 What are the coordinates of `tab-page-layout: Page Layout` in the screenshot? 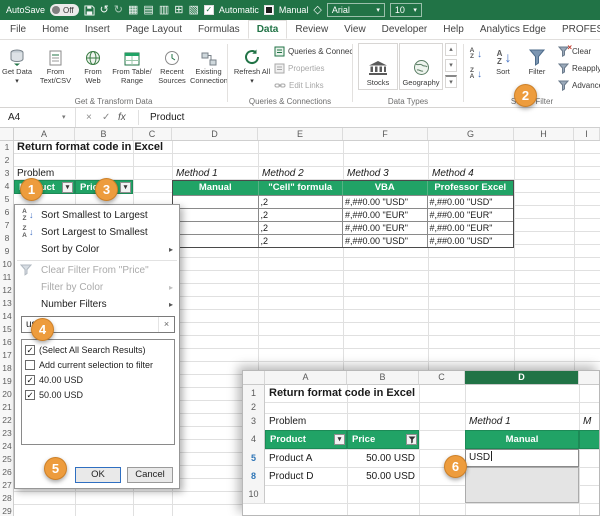 It's located at (154, 29).